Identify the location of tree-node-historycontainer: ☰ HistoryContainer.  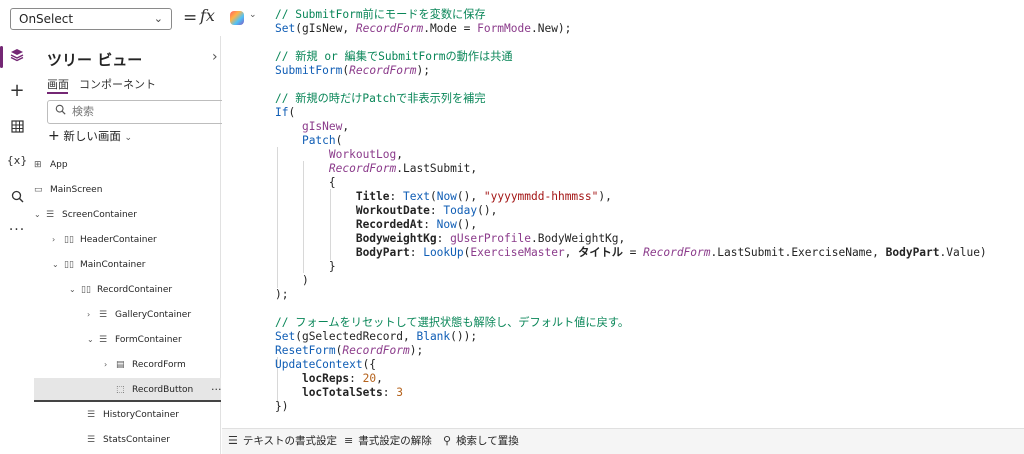
(133, 415).